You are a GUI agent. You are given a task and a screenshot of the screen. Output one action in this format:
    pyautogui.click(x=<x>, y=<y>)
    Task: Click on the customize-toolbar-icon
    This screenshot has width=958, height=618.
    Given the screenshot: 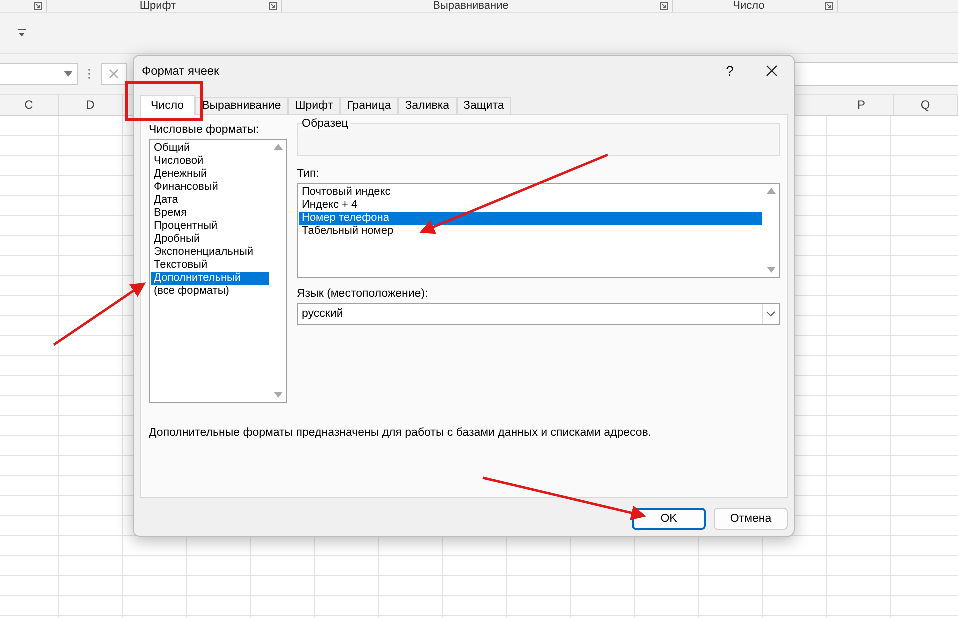 What is the action you would take?
    pyautogui.click(x=22, y=33)
    